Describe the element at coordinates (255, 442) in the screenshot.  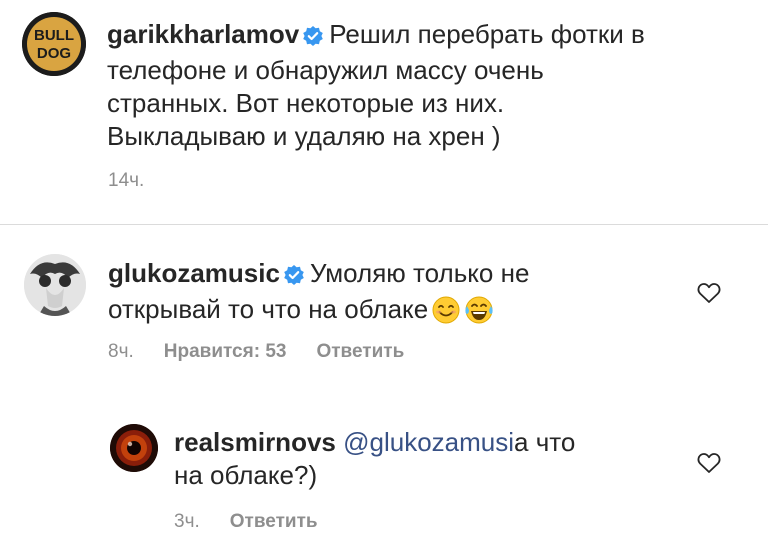
I see `username-link: realsmirnovs` at that location.